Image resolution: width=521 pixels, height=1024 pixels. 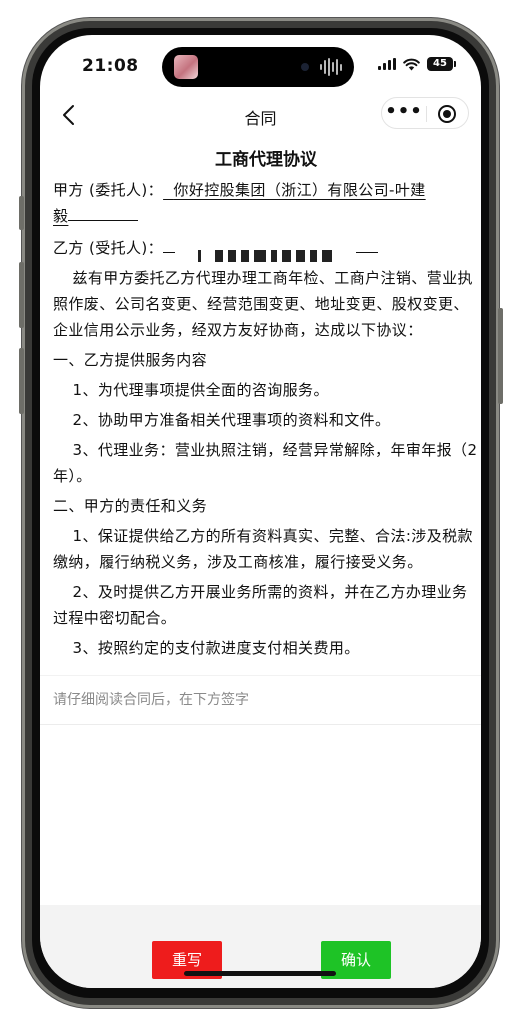 I want to click on contract-paragraph: 1、为代理事项提供全面的咨询服务。, so click(x=200, y=390).